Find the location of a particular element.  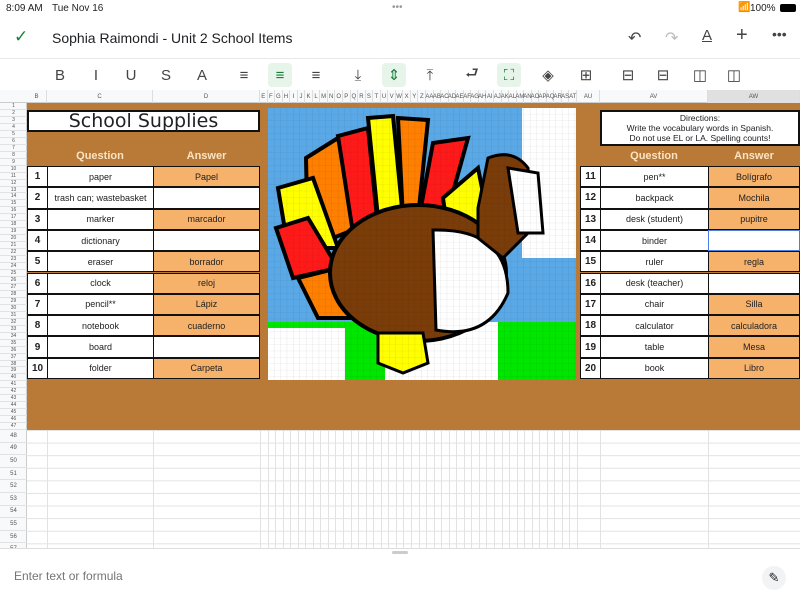

row-header: 41 is located at coordinates (13, 385).